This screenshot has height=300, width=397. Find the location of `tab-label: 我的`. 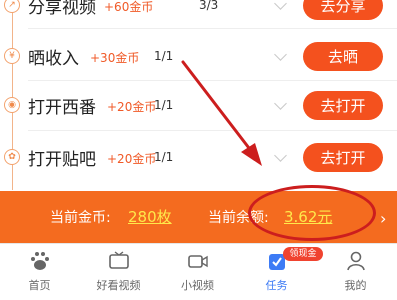

tab-label: 我的 is located at coordinates (355, 285).